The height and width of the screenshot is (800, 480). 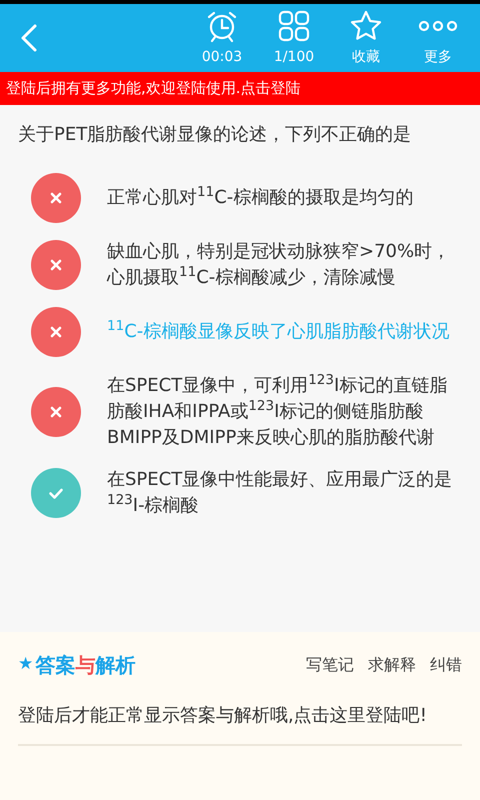 I want to click on action-link: 写笔记, so click(x=330, y=665).